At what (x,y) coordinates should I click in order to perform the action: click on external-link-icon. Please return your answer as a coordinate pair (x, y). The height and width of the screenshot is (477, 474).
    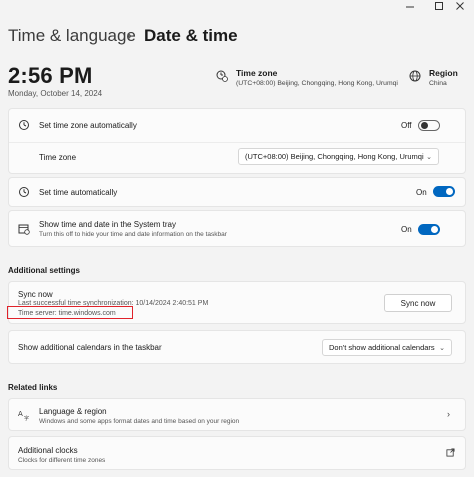
    Looking at the image, I should click on (450, 452).